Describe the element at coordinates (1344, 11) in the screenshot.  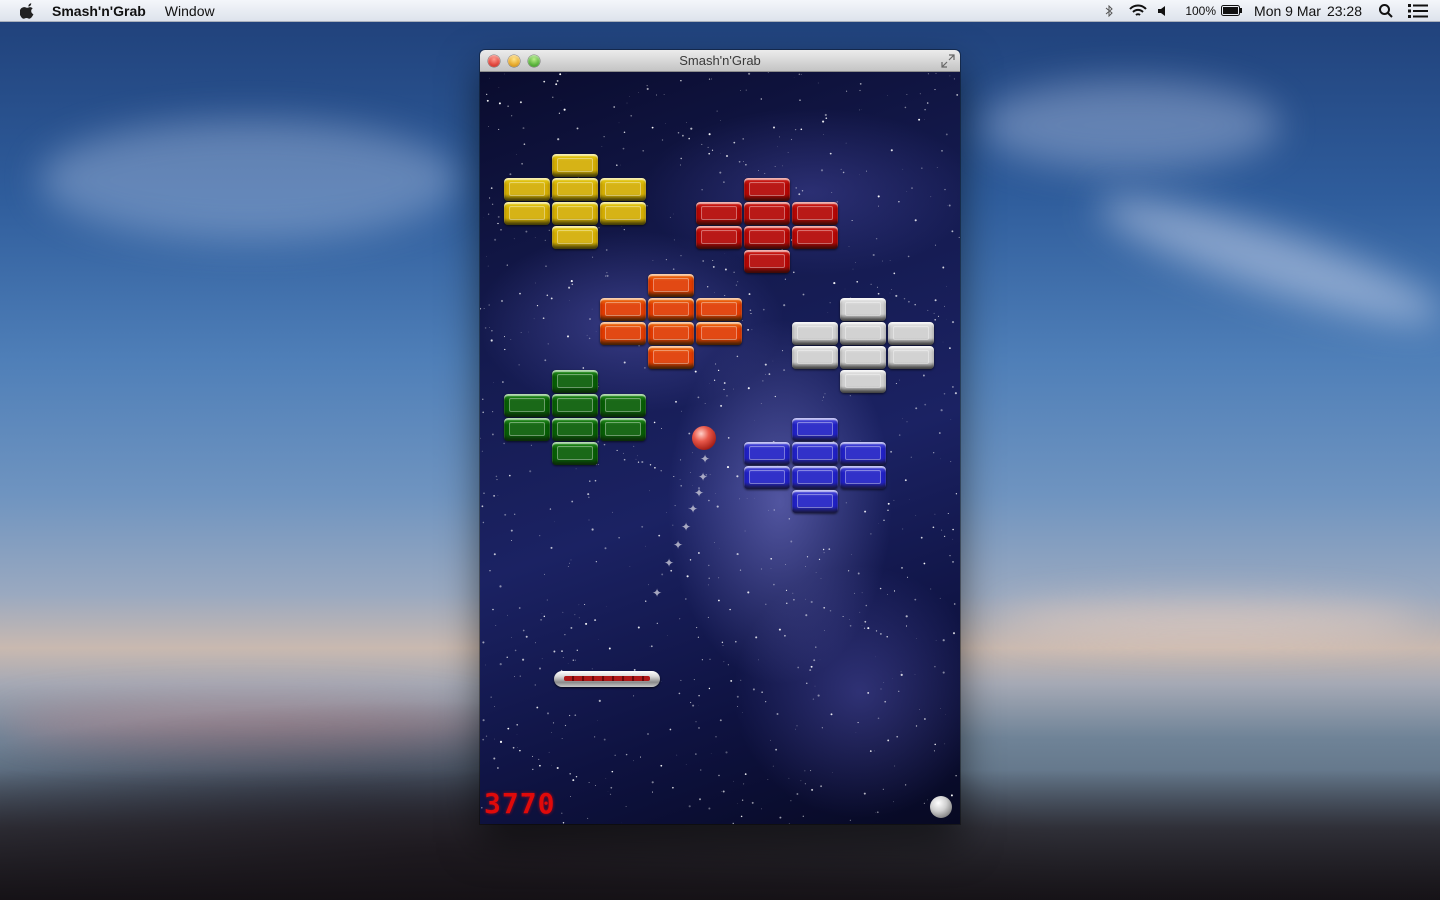
I see `time-label: 23:28` at that location.